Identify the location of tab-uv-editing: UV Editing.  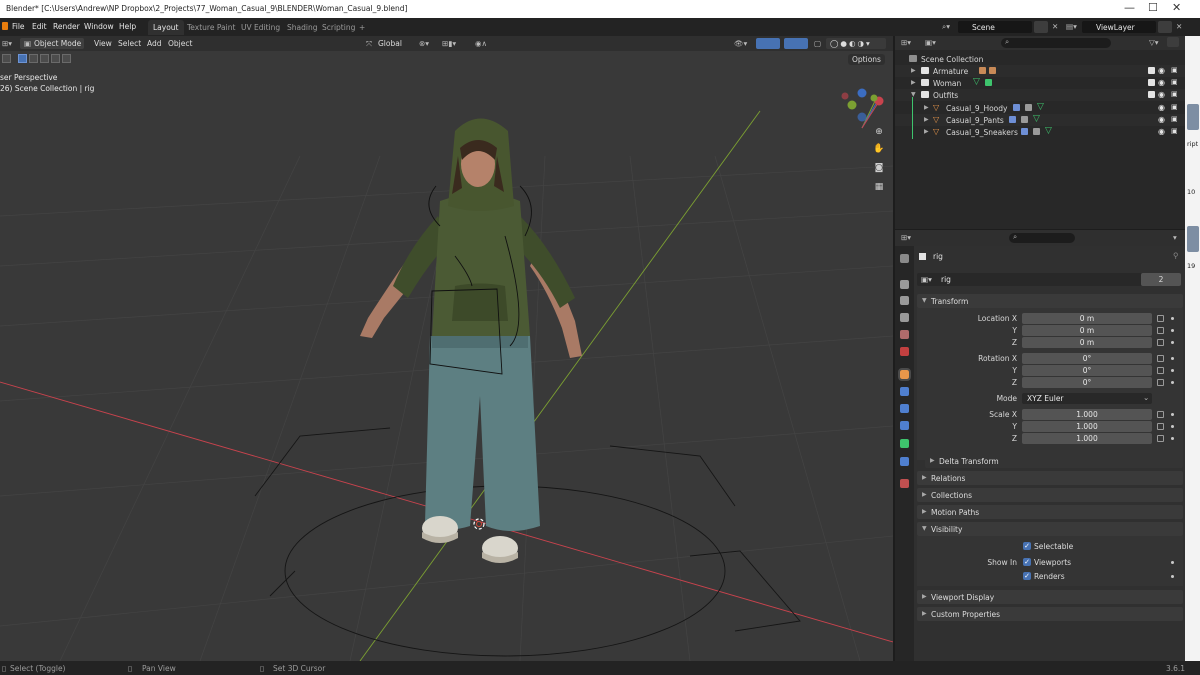
(260, 27).